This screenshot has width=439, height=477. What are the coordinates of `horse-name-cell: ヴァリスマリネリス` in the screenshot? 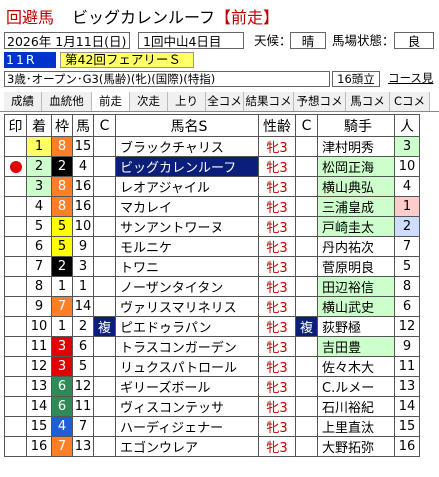 It's located at (187, 306).